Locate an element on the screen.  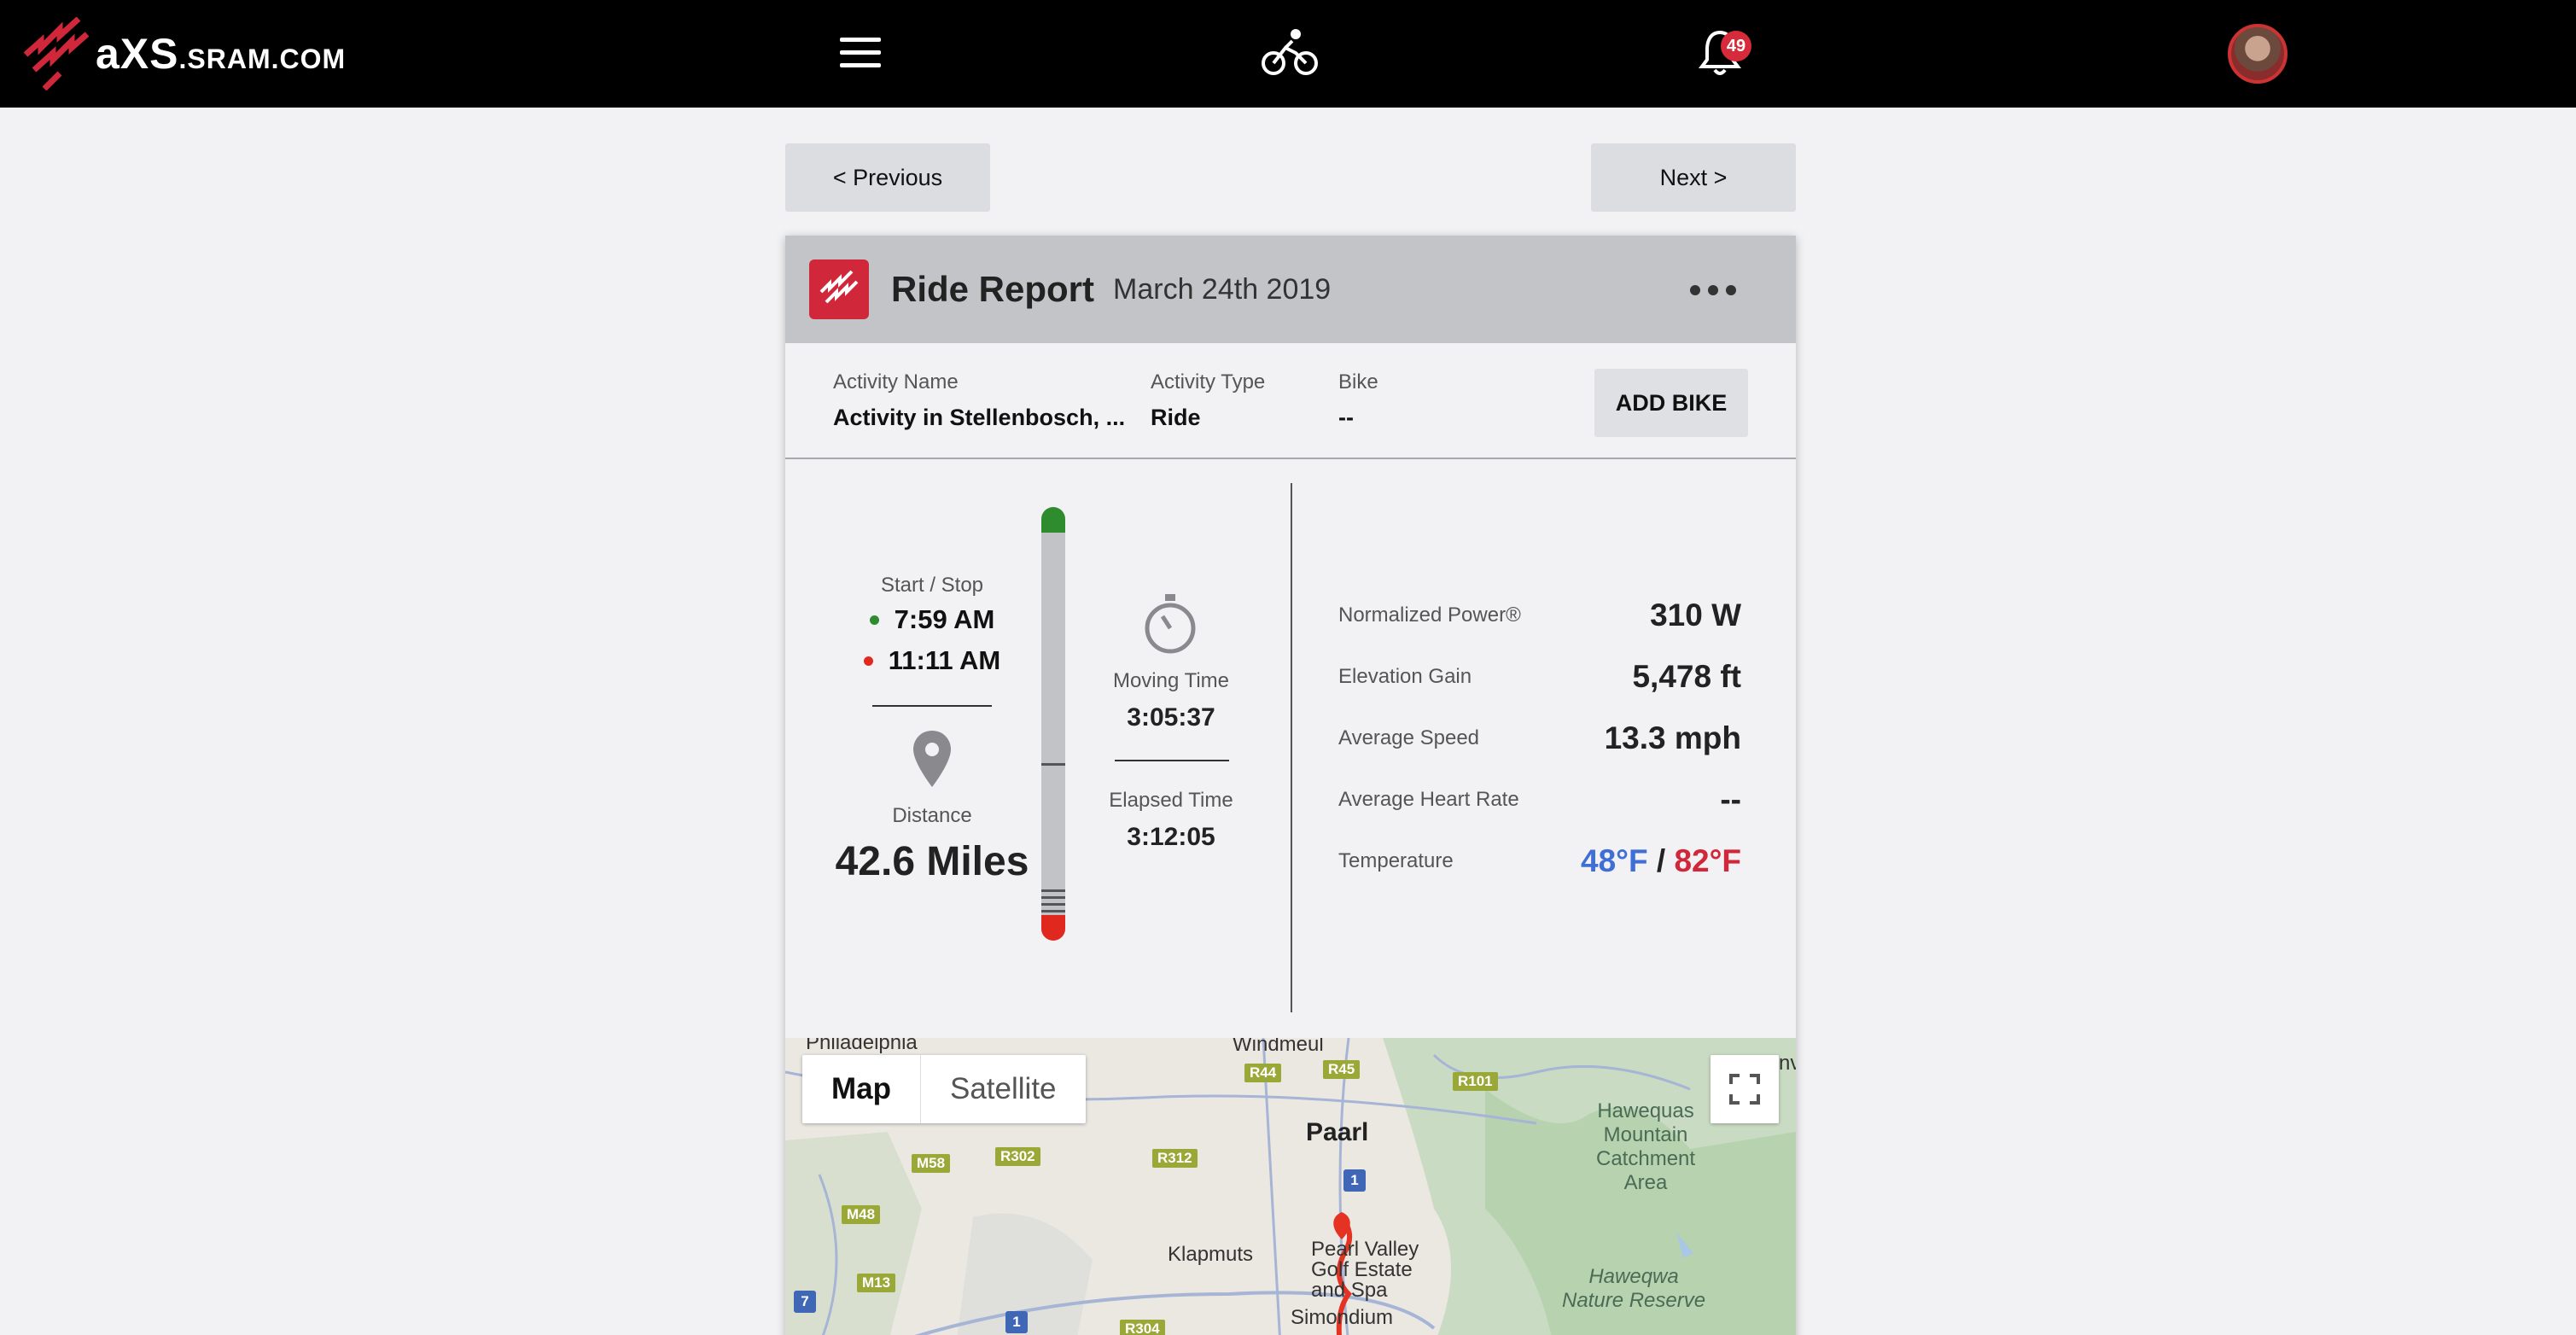
map-label-haweqwa: Haweqwa Nature Reserve is located at coordinates (1634, 1288).